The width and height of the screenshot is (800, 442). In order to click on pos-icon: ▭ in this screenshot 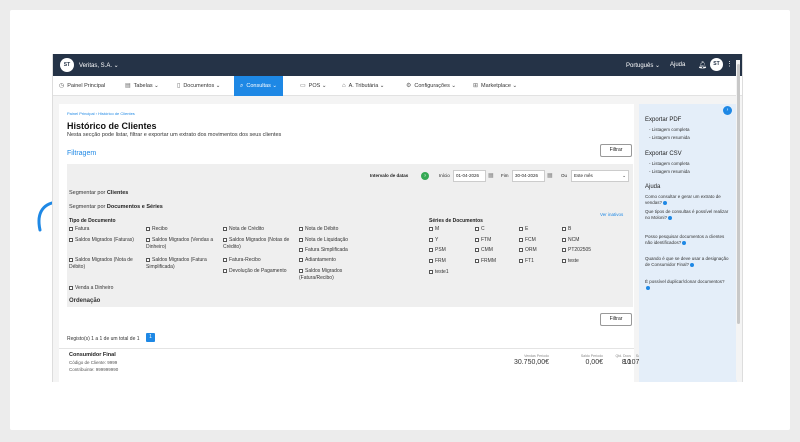, I will do `click(303, 86)`.